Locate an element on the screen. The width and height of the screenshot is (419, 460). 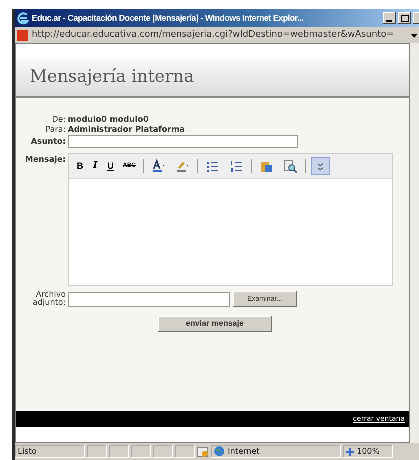
sender-name: modulo0 modulo0 is located at coordinates (109, 119).